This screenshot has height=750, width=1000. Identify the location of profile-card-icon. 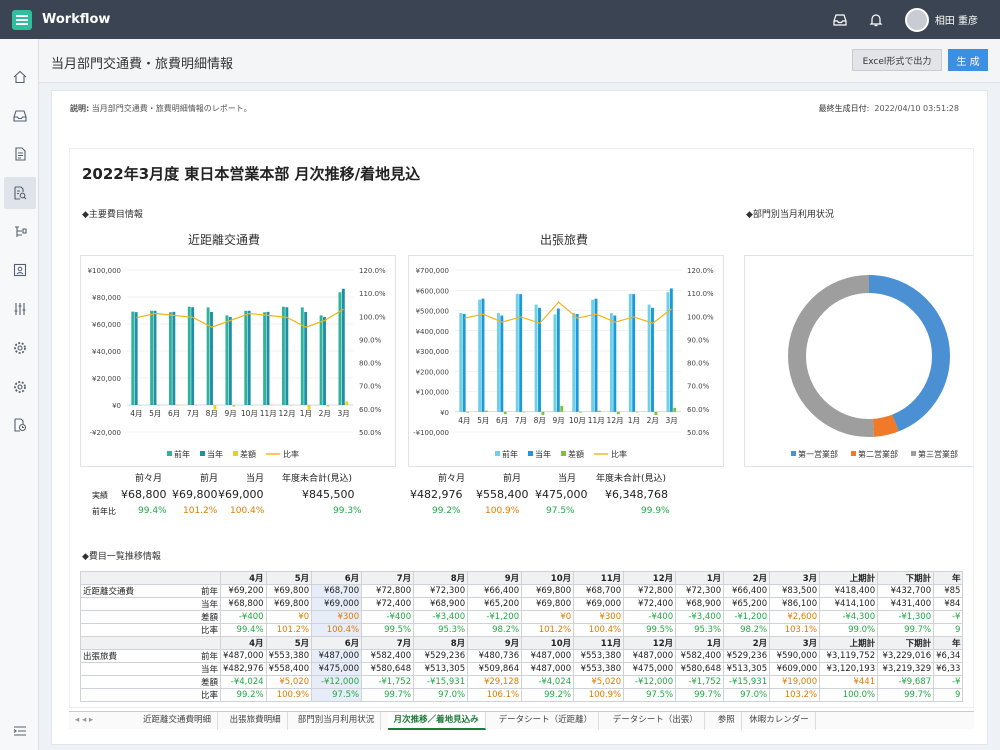
(20, 270).